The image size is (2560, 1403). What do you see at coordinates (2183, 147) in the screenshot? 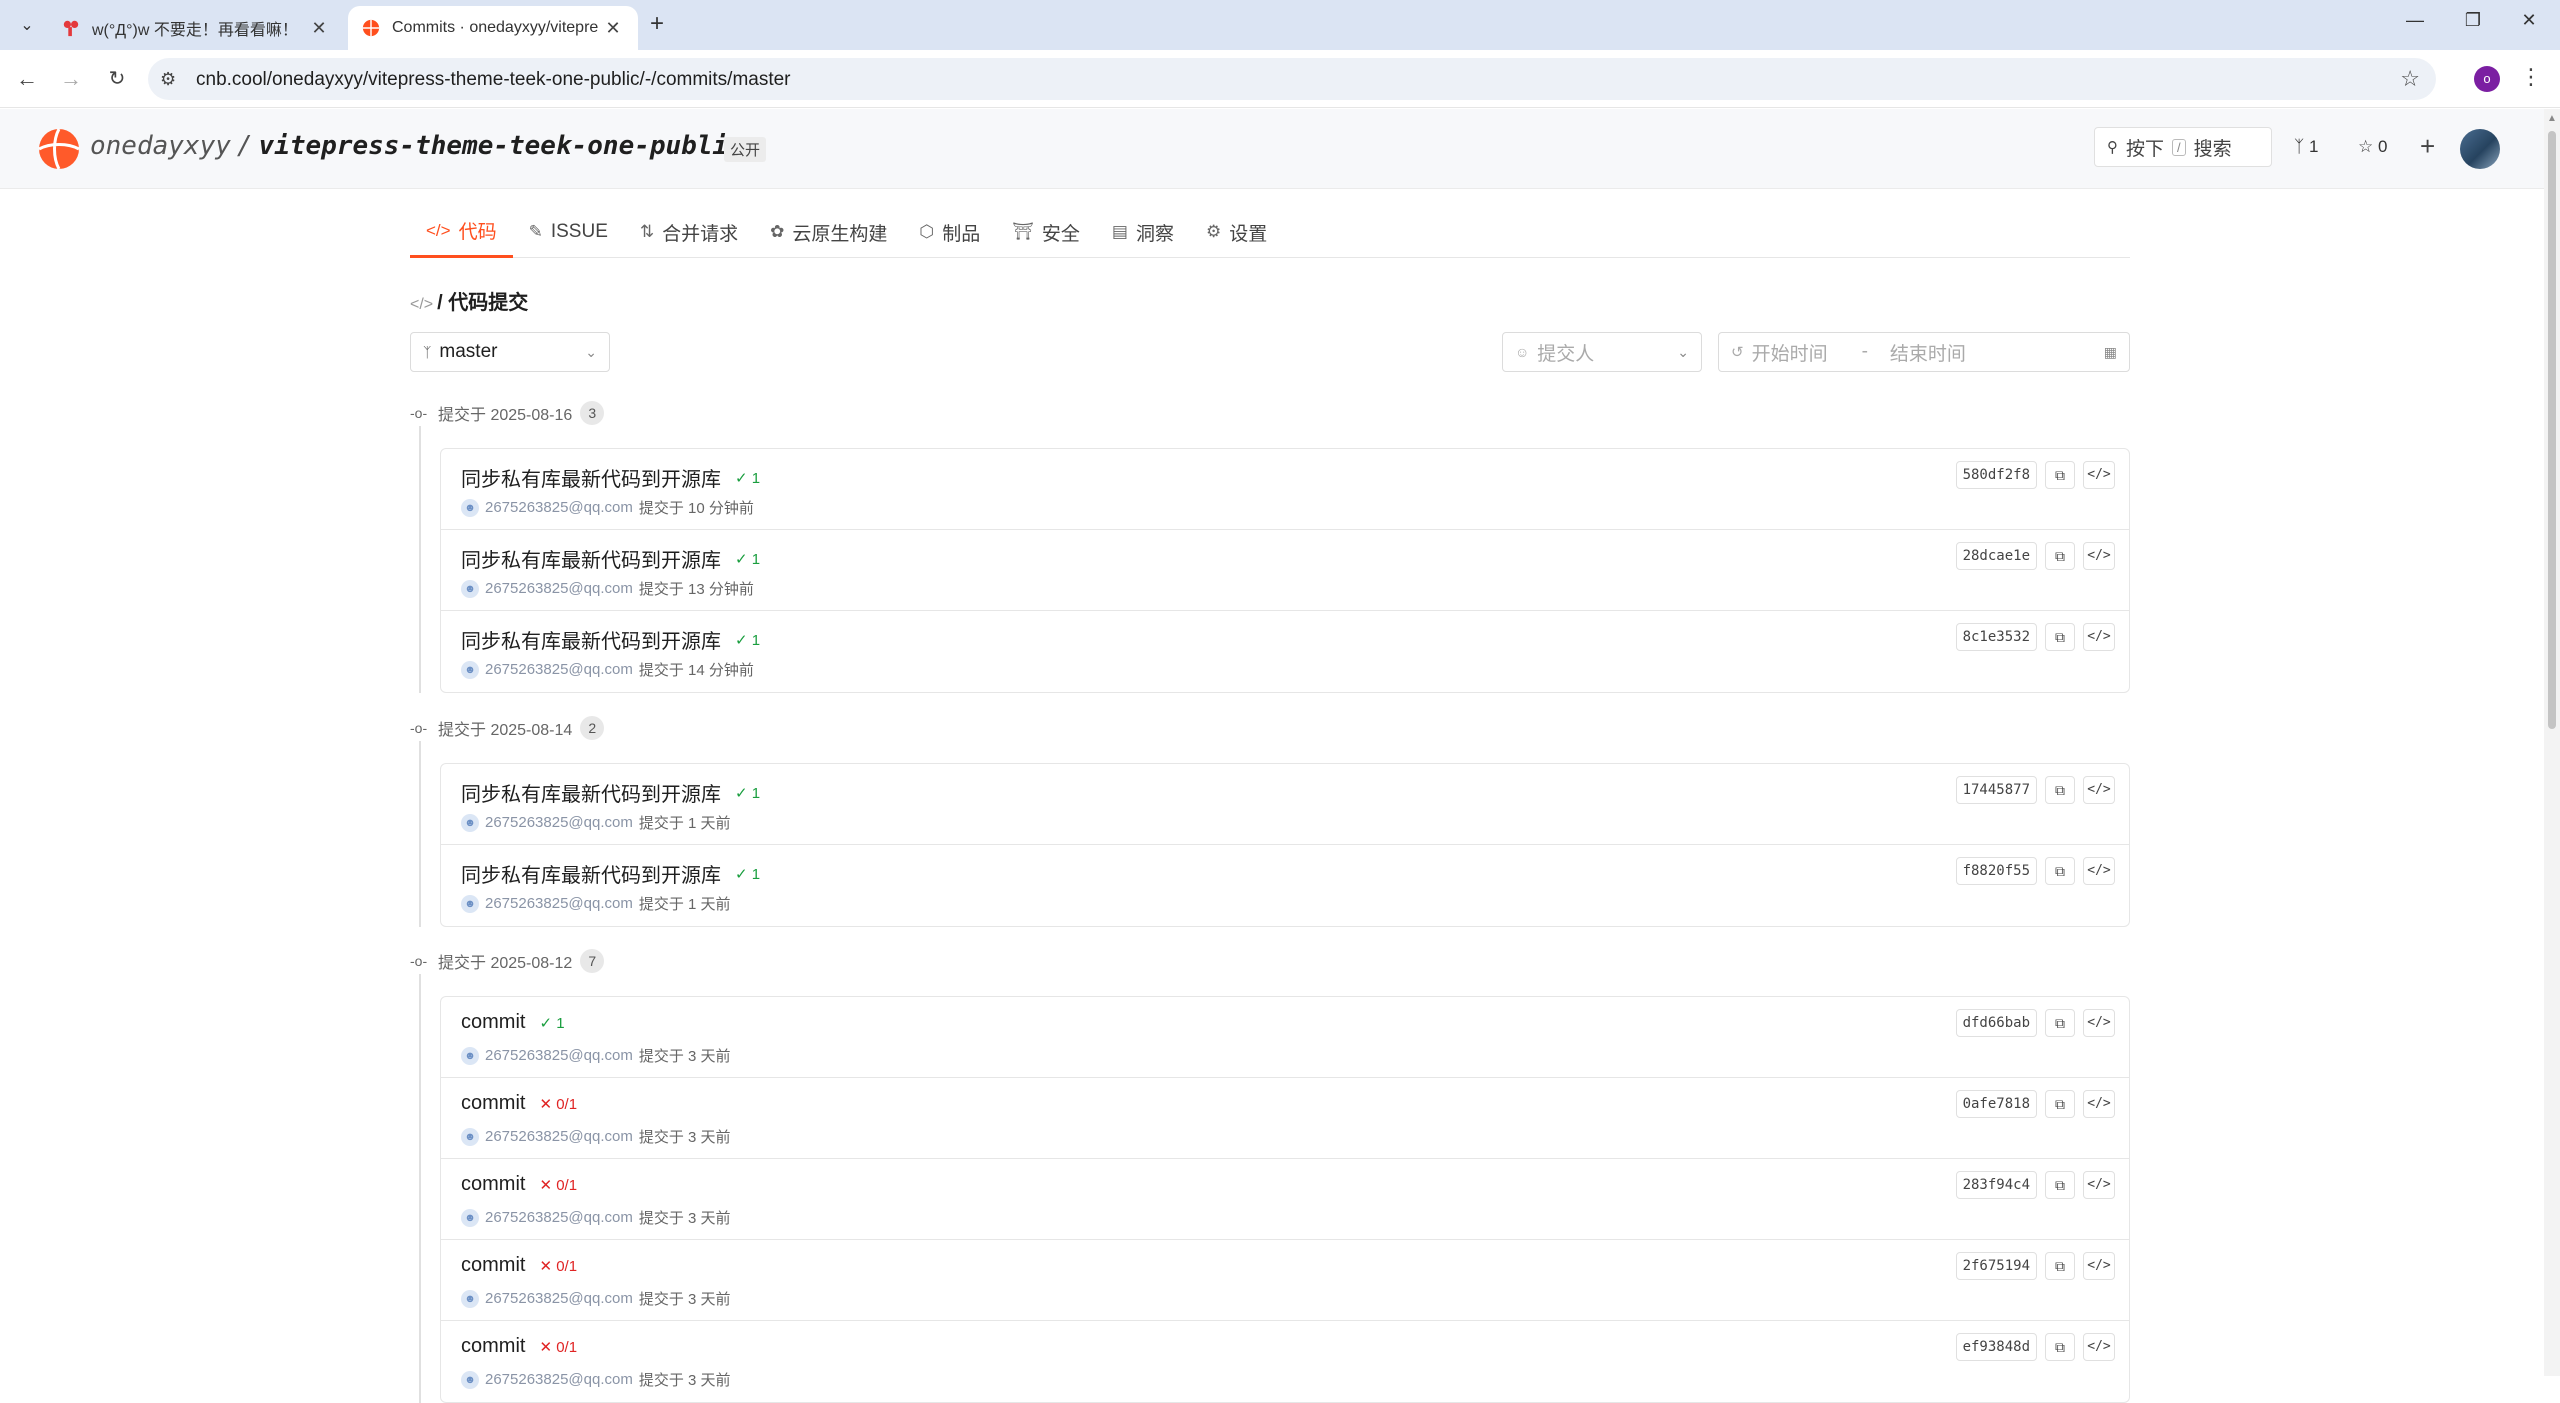
I see `search-input: ⚲ 按下 / 搜索` at bounding box center [2183, 147].